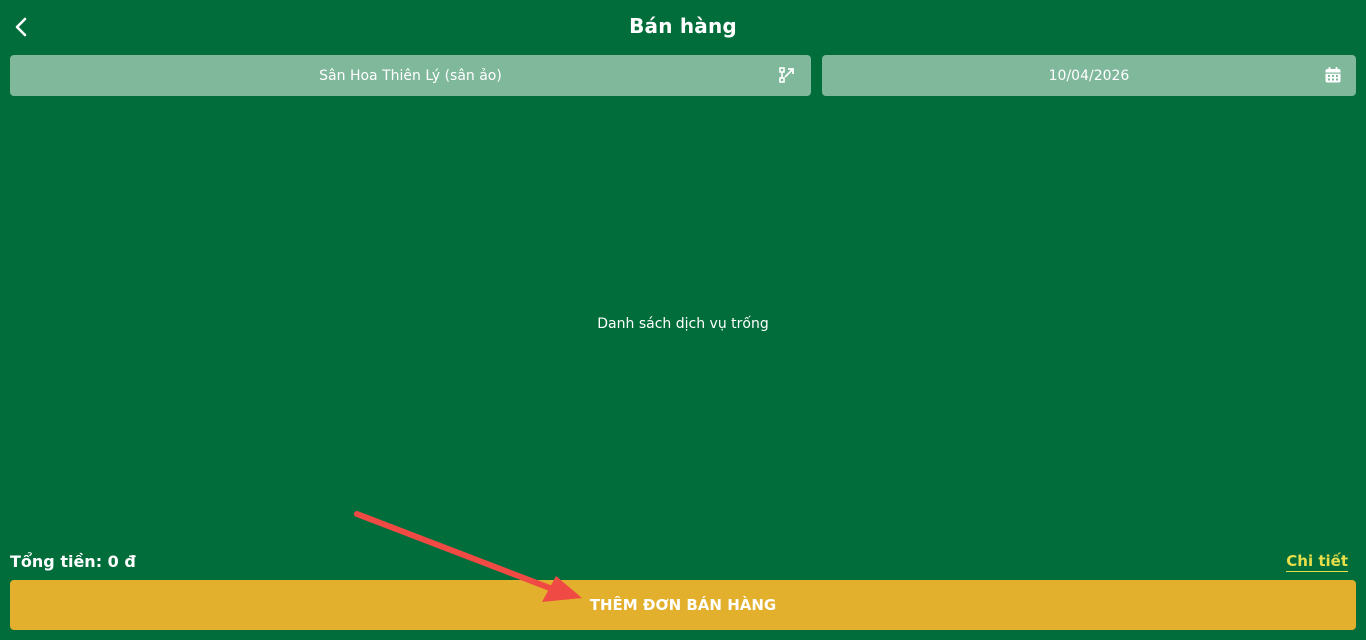 The height and width of the screenshot is (640, 1366). I want to click on calendar-icon, so click(1333, 75).